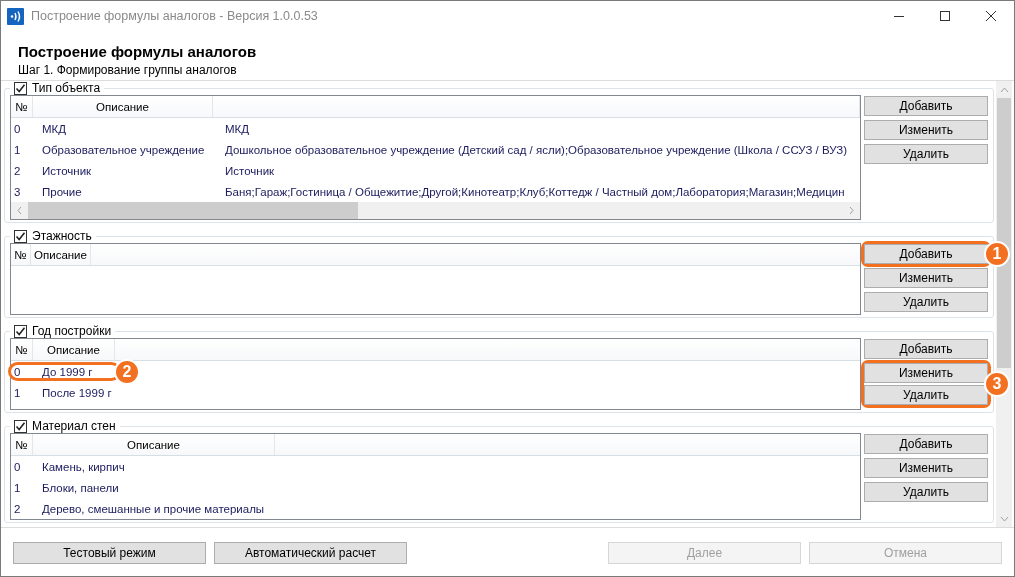  What do you see at coordinates (536, 149) in the screenshot?
I see `table-cell-text: Дошкольное образовательное учреждение (Детский сад / ясли);Образовательное учреждение (Школа / ССУЗ / ВУЗ)` at bounding box center [536, 149].